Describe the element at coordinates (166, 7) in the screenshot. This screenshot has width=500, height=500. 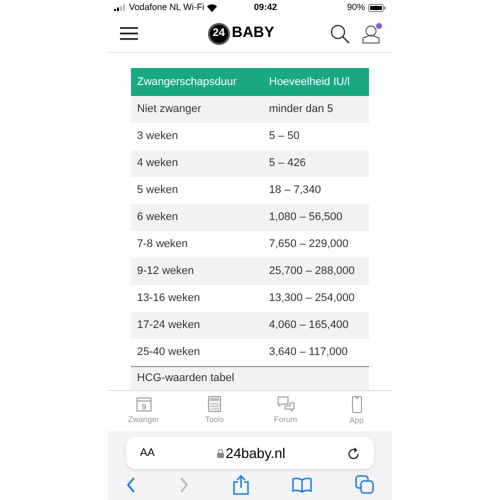
I see `carrier-name: Vodafone NL Wi-Fi` at that location.